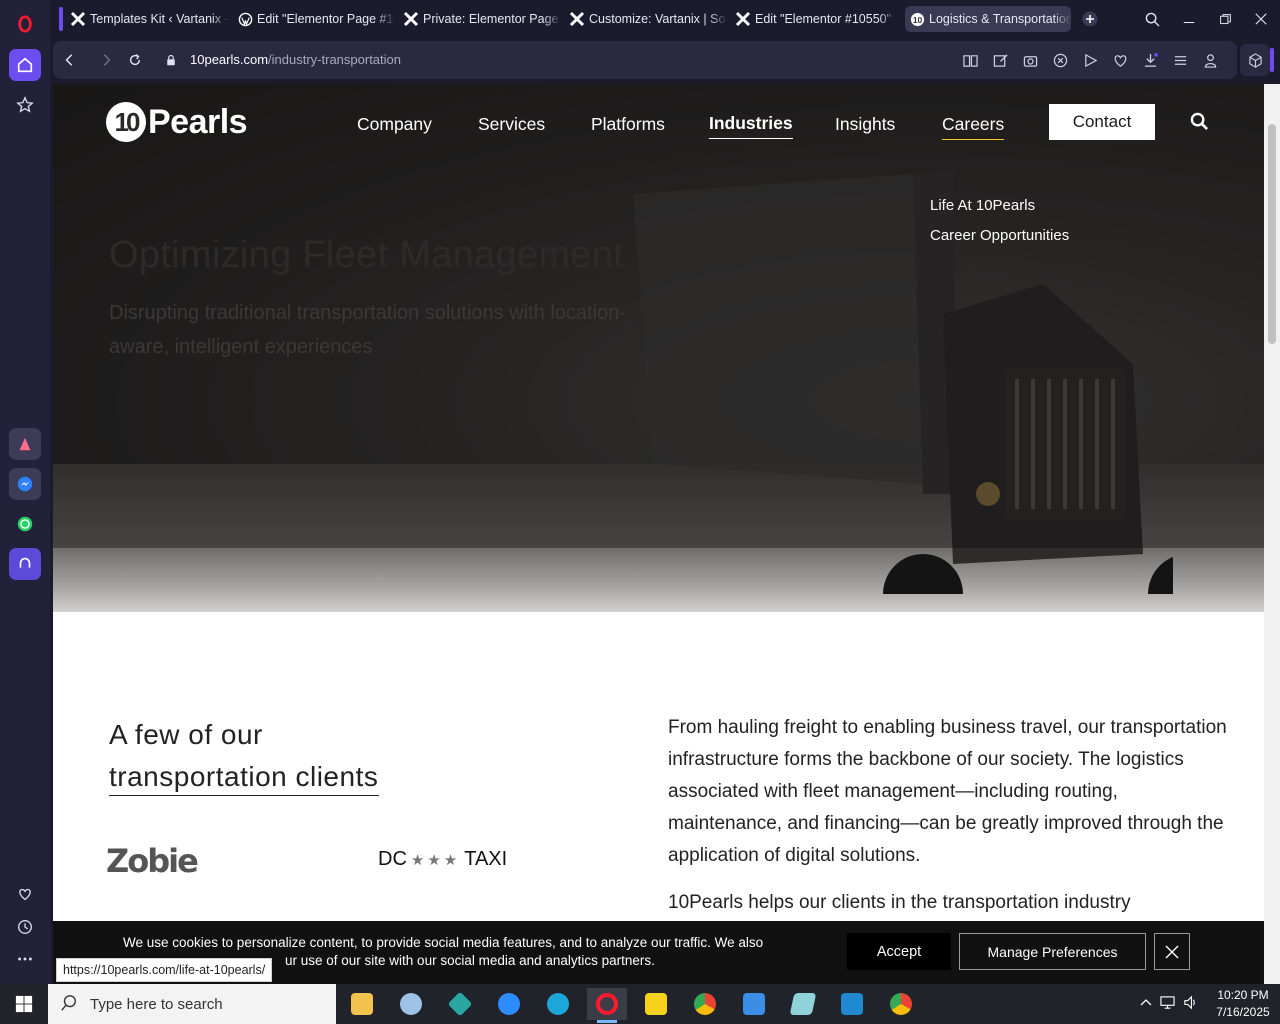 The width and height of the screenshot is (1280, 1024). I want to click on notepad-icon, so click(803, 1004).